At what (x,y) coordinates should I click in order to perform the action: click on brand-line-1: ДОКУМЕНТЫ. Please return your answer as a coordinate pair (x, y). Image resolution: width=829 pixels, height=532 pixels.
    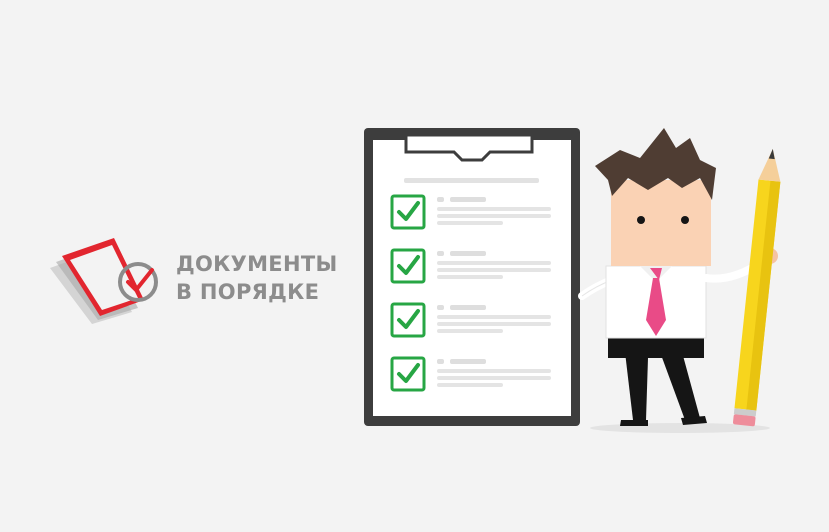
    Looking at the image, I should click on (257, 264).